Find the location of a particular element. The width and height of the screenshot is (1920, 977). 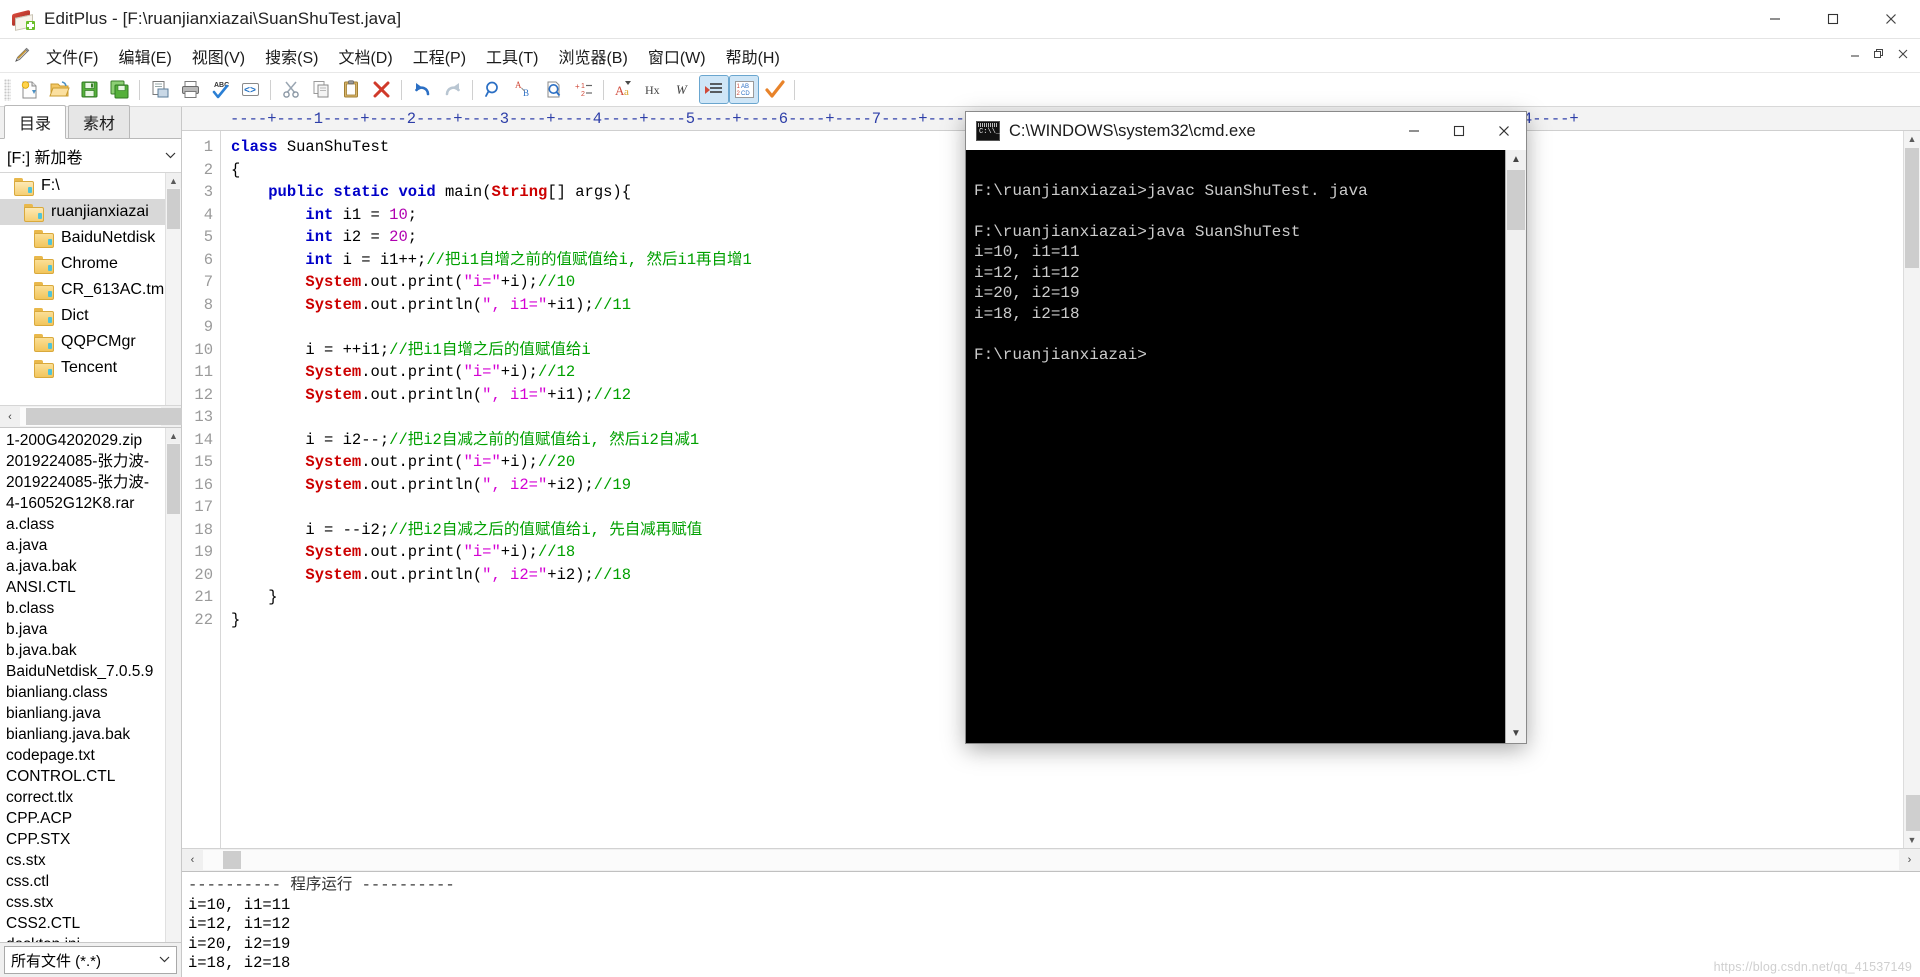

close-button is located at coordinates (1891, 19).